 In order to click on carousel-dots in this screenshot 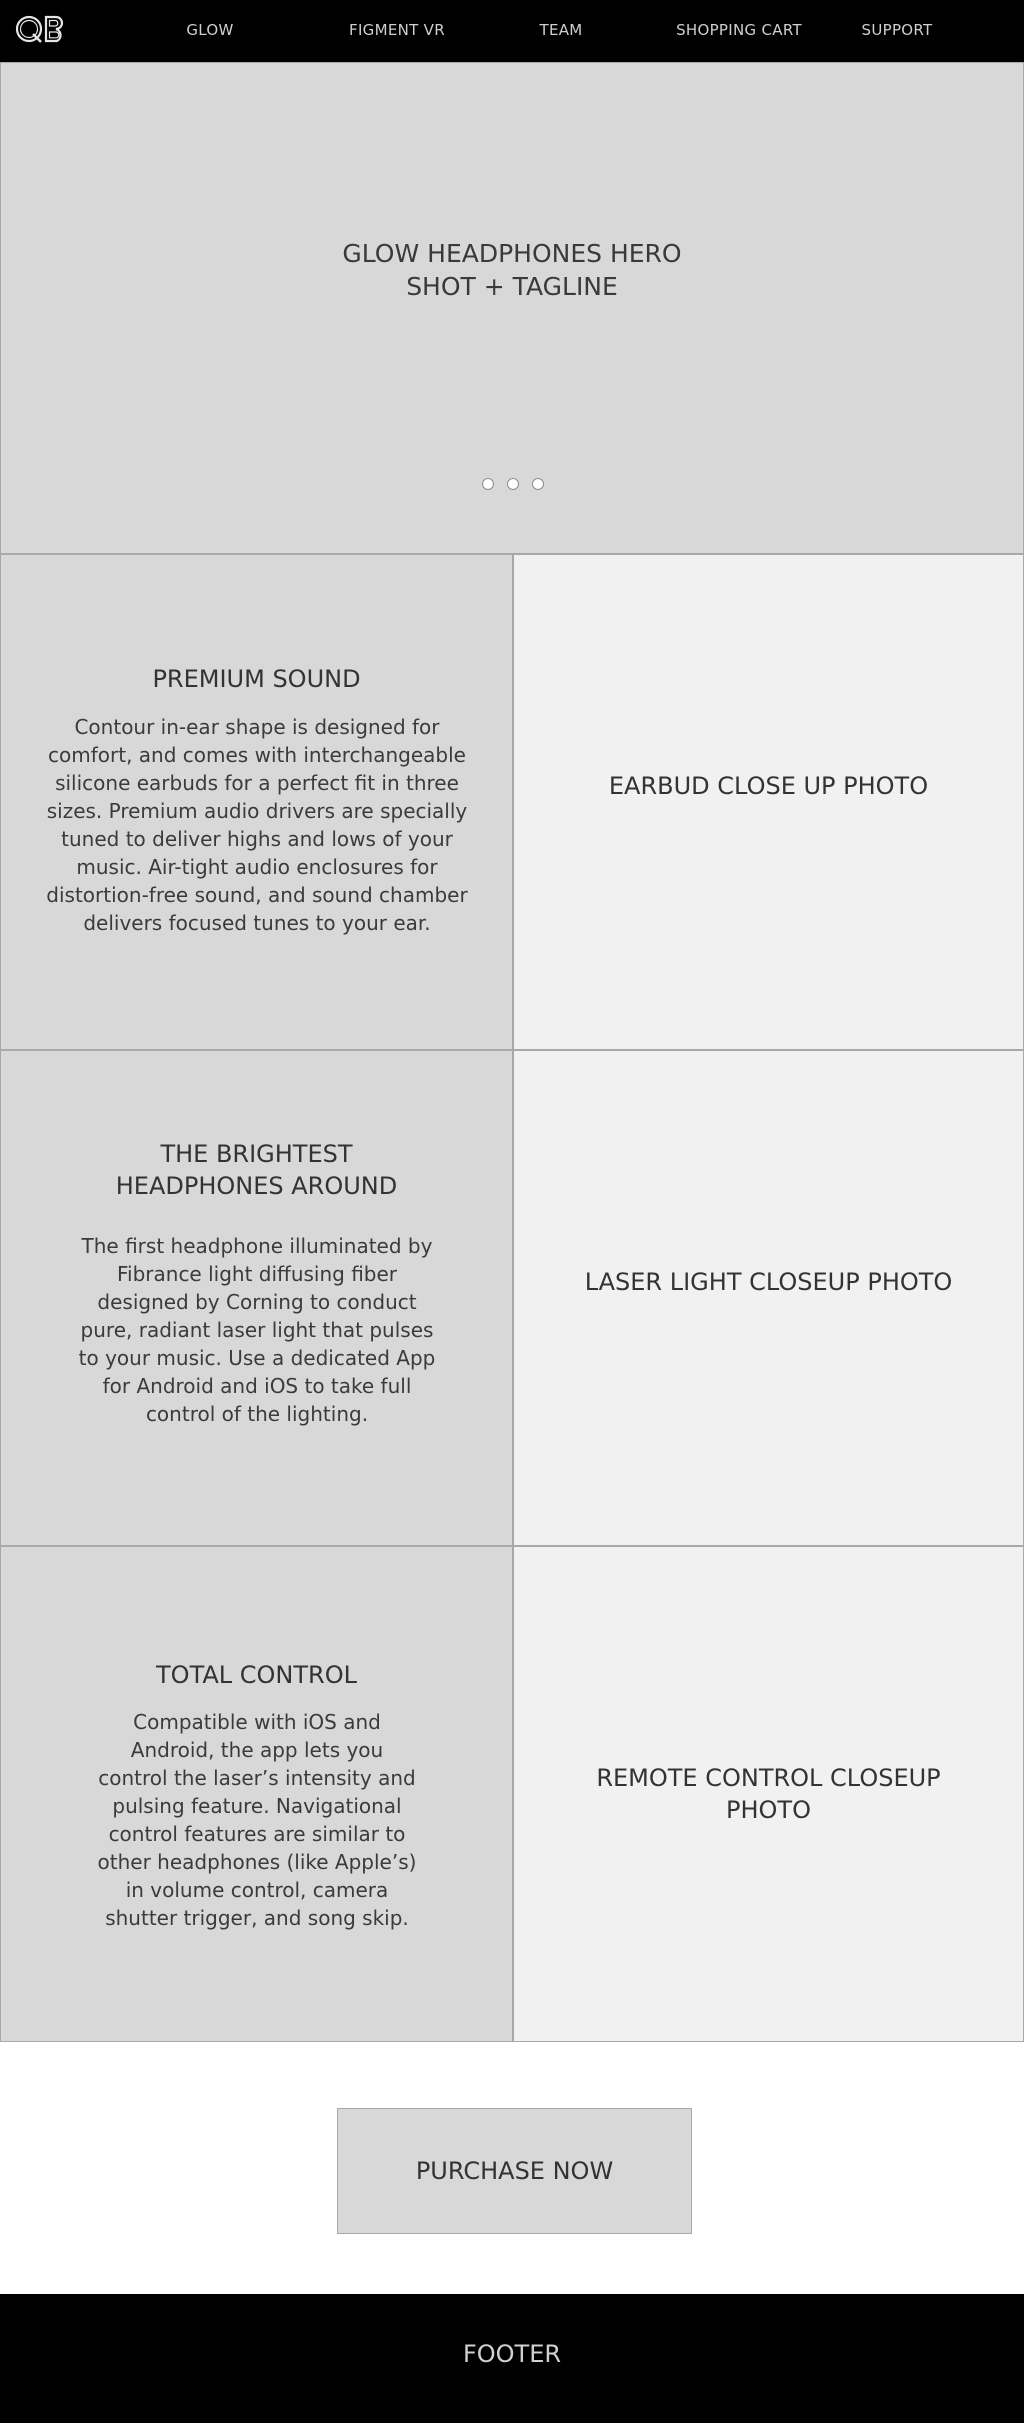, I will do `click(513, 484)`.